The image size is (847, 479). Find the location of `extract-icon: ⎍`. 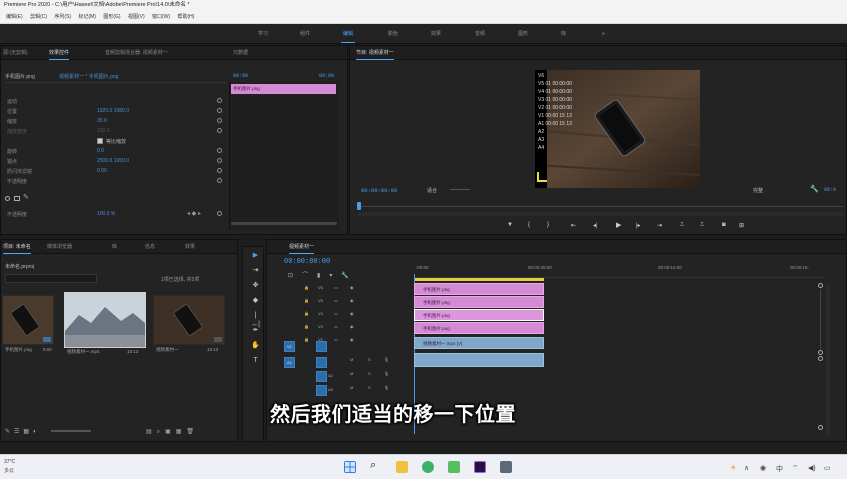

extract-icon: ⎍ is located at coordinates (702, 225).